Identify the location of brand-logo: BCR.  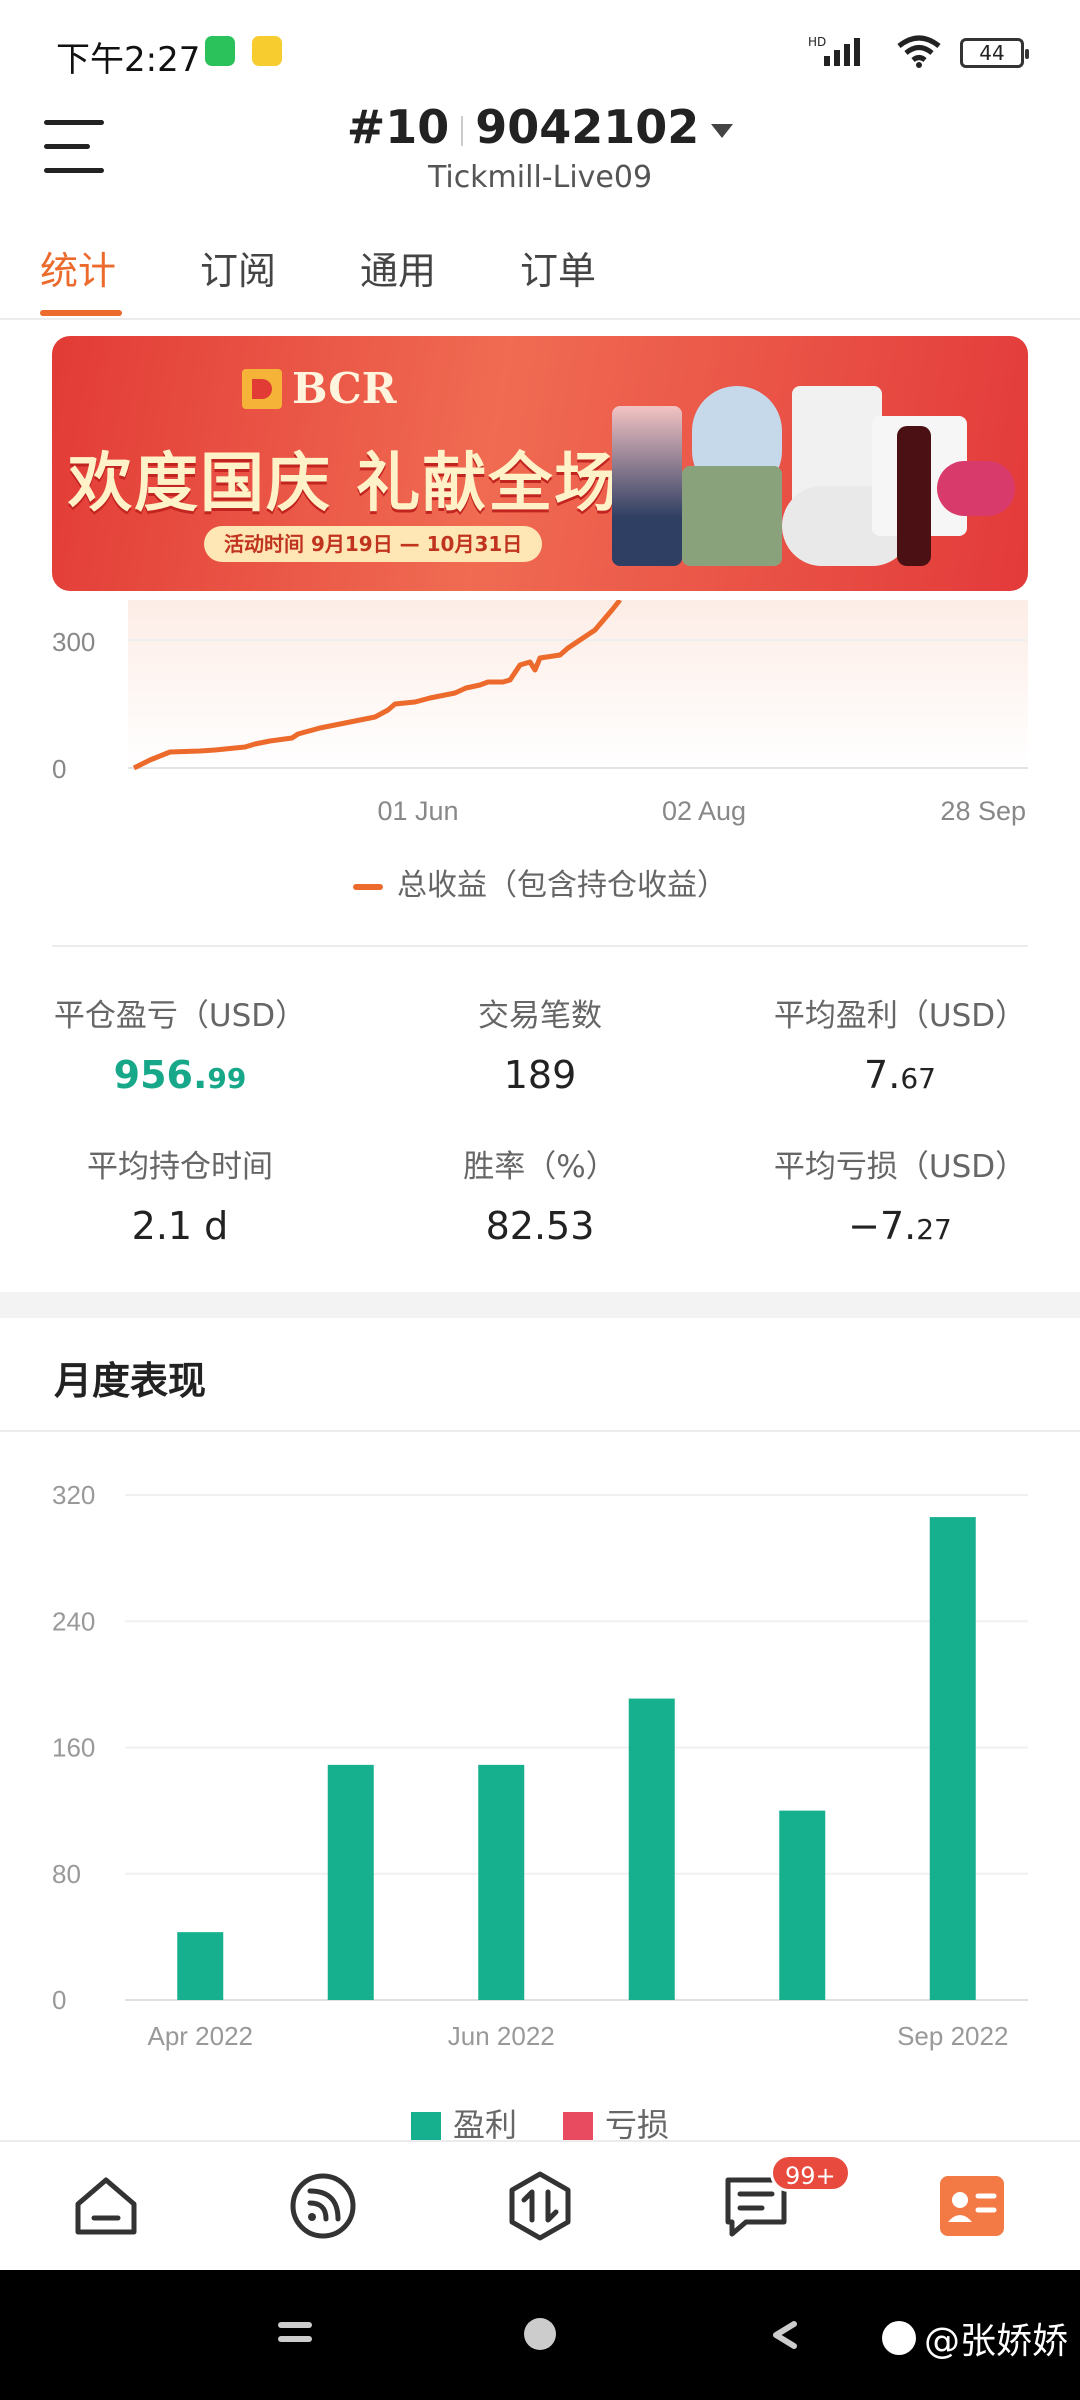
(319, 388).